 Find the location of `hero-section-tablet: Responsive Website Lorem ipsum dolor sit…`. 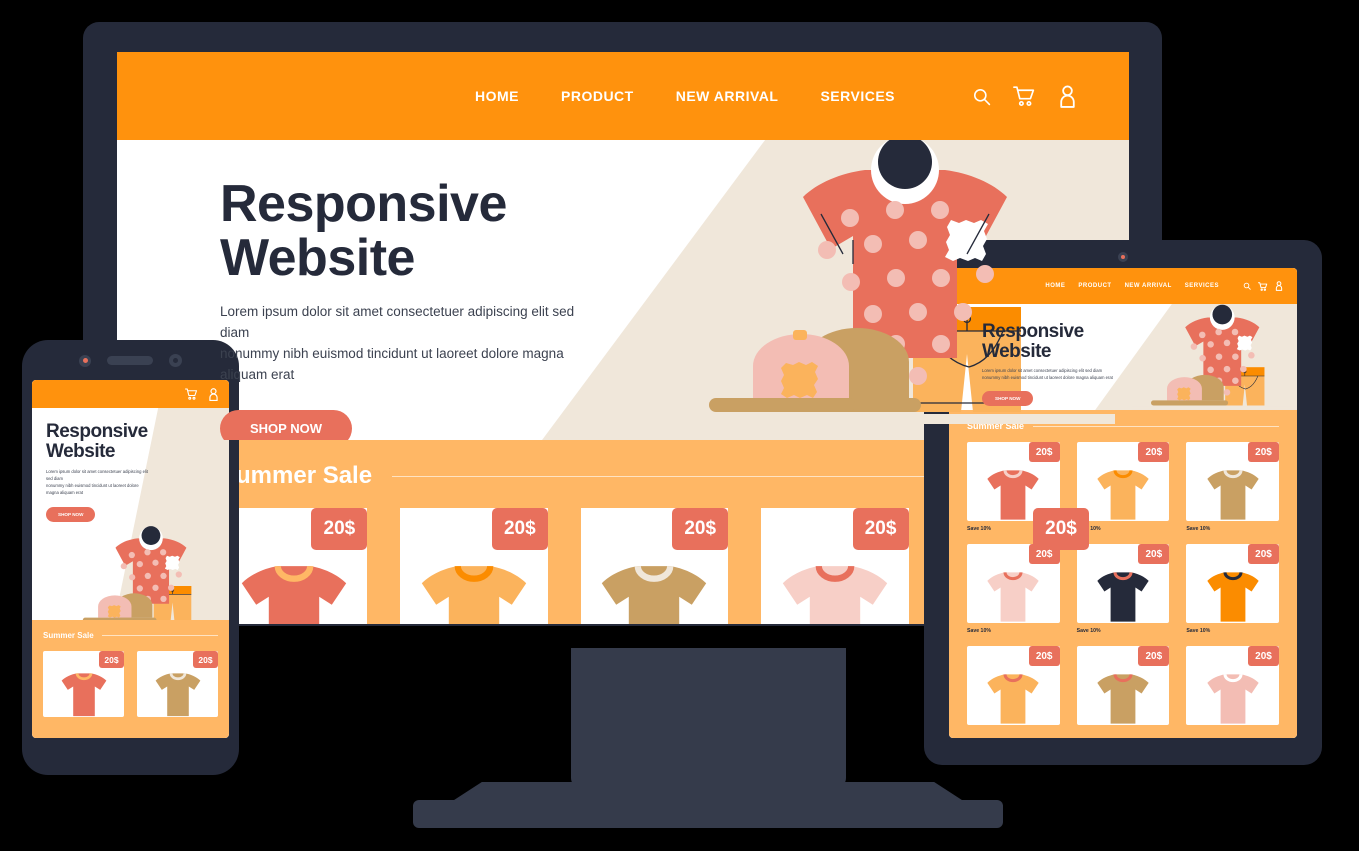

hero-section-tablet: Responsive Website Lorem ipsum dolor sit… is located at coordinates (1123, 357).